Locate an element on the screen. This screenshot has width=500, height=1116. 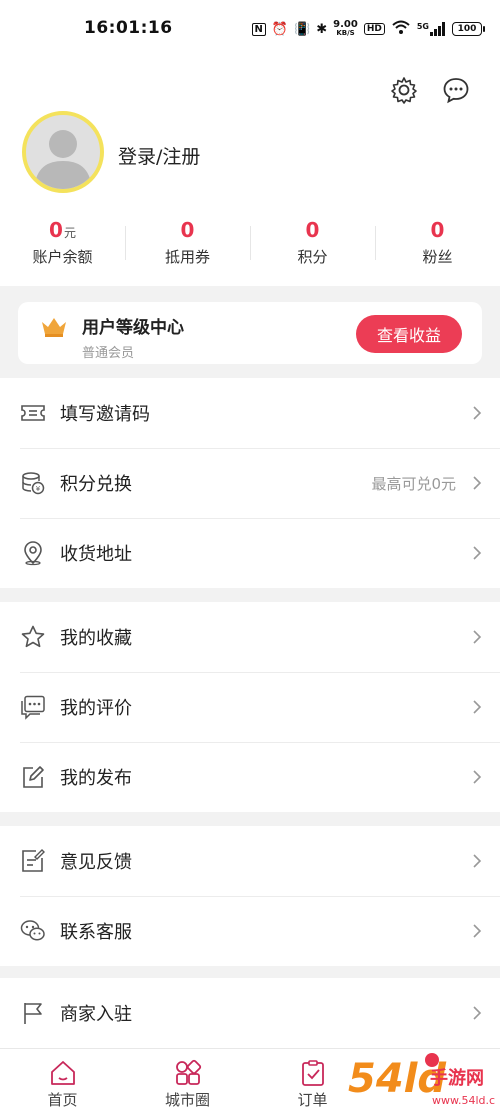
level-subtitle: 普通会员 is located at coordinates (108, 353).